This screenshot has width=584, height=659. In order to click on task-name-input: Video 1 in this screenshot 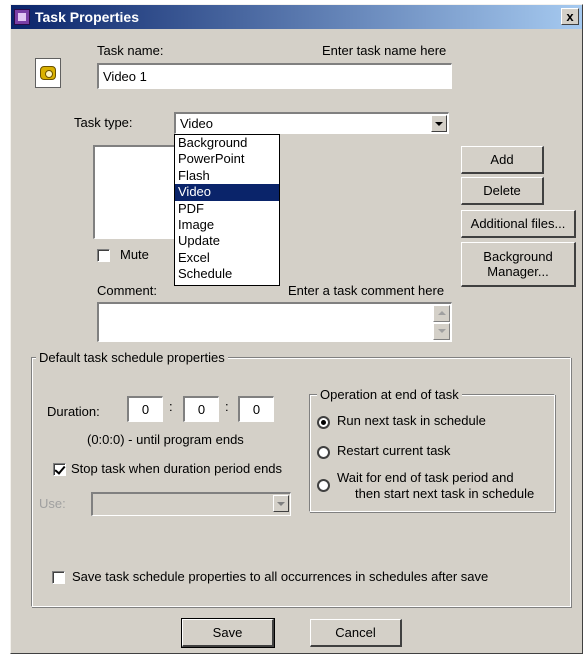, I will do `click(275, 75)`.